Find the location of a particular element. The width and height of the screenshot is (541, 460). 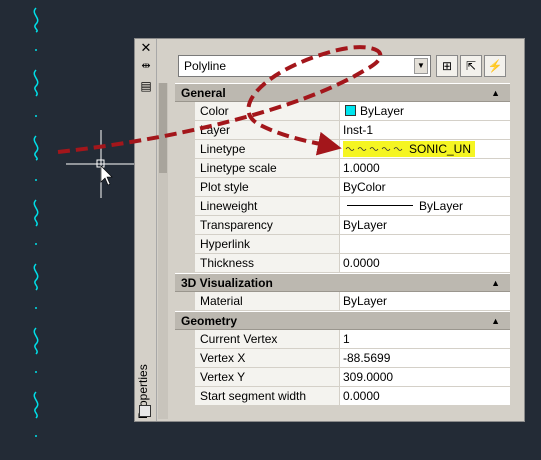

property-row-vertex-y: Vertex Y 309.0000 is located at coordinates (342, 377).